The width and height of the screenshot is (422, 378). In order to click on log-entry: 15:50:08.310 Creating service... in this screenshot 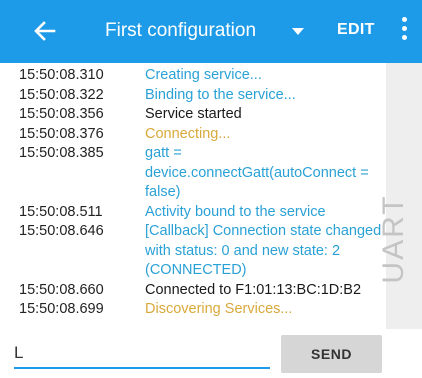, I will do `click(193, 76)`.